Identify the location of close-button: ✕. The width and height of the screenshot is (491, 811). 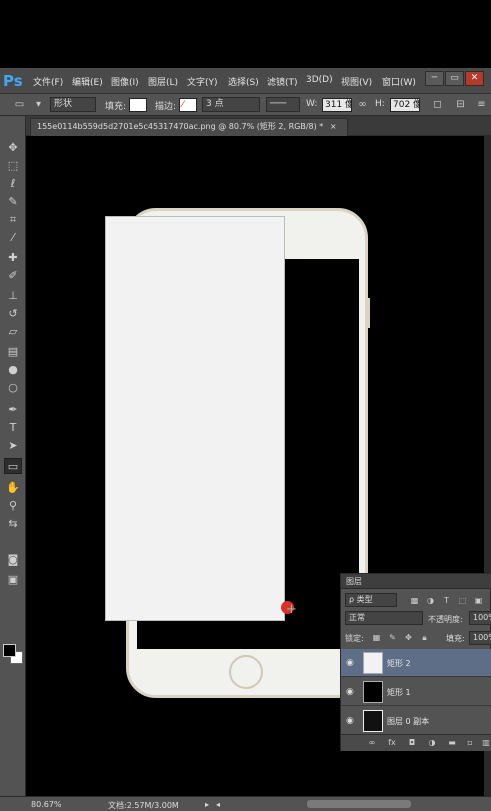
(474, 78).